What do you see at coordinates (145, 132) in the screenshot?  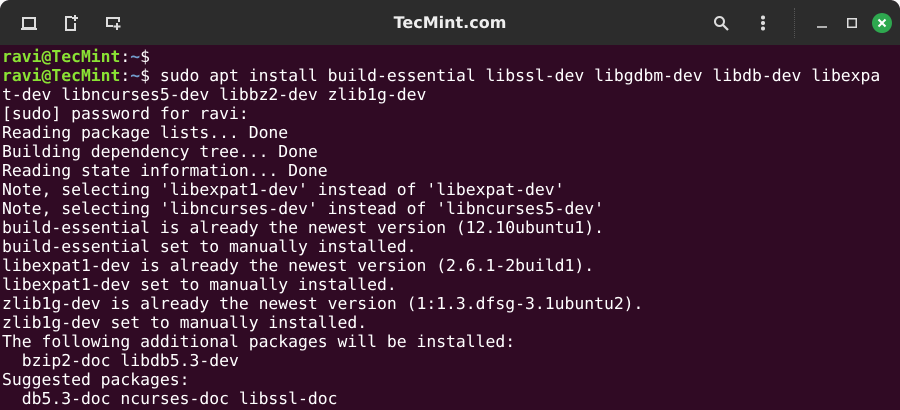 I see `output-line: Reading package lists... Done` at bounding box center [145, 132].